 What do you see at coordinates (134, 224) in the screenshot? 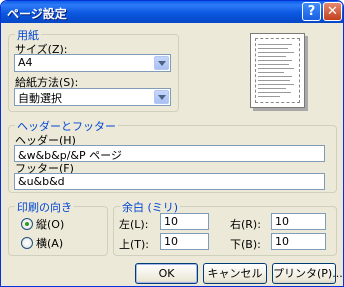
I see `margin-left-label: 左(L):` at bounding box center [134, 224].